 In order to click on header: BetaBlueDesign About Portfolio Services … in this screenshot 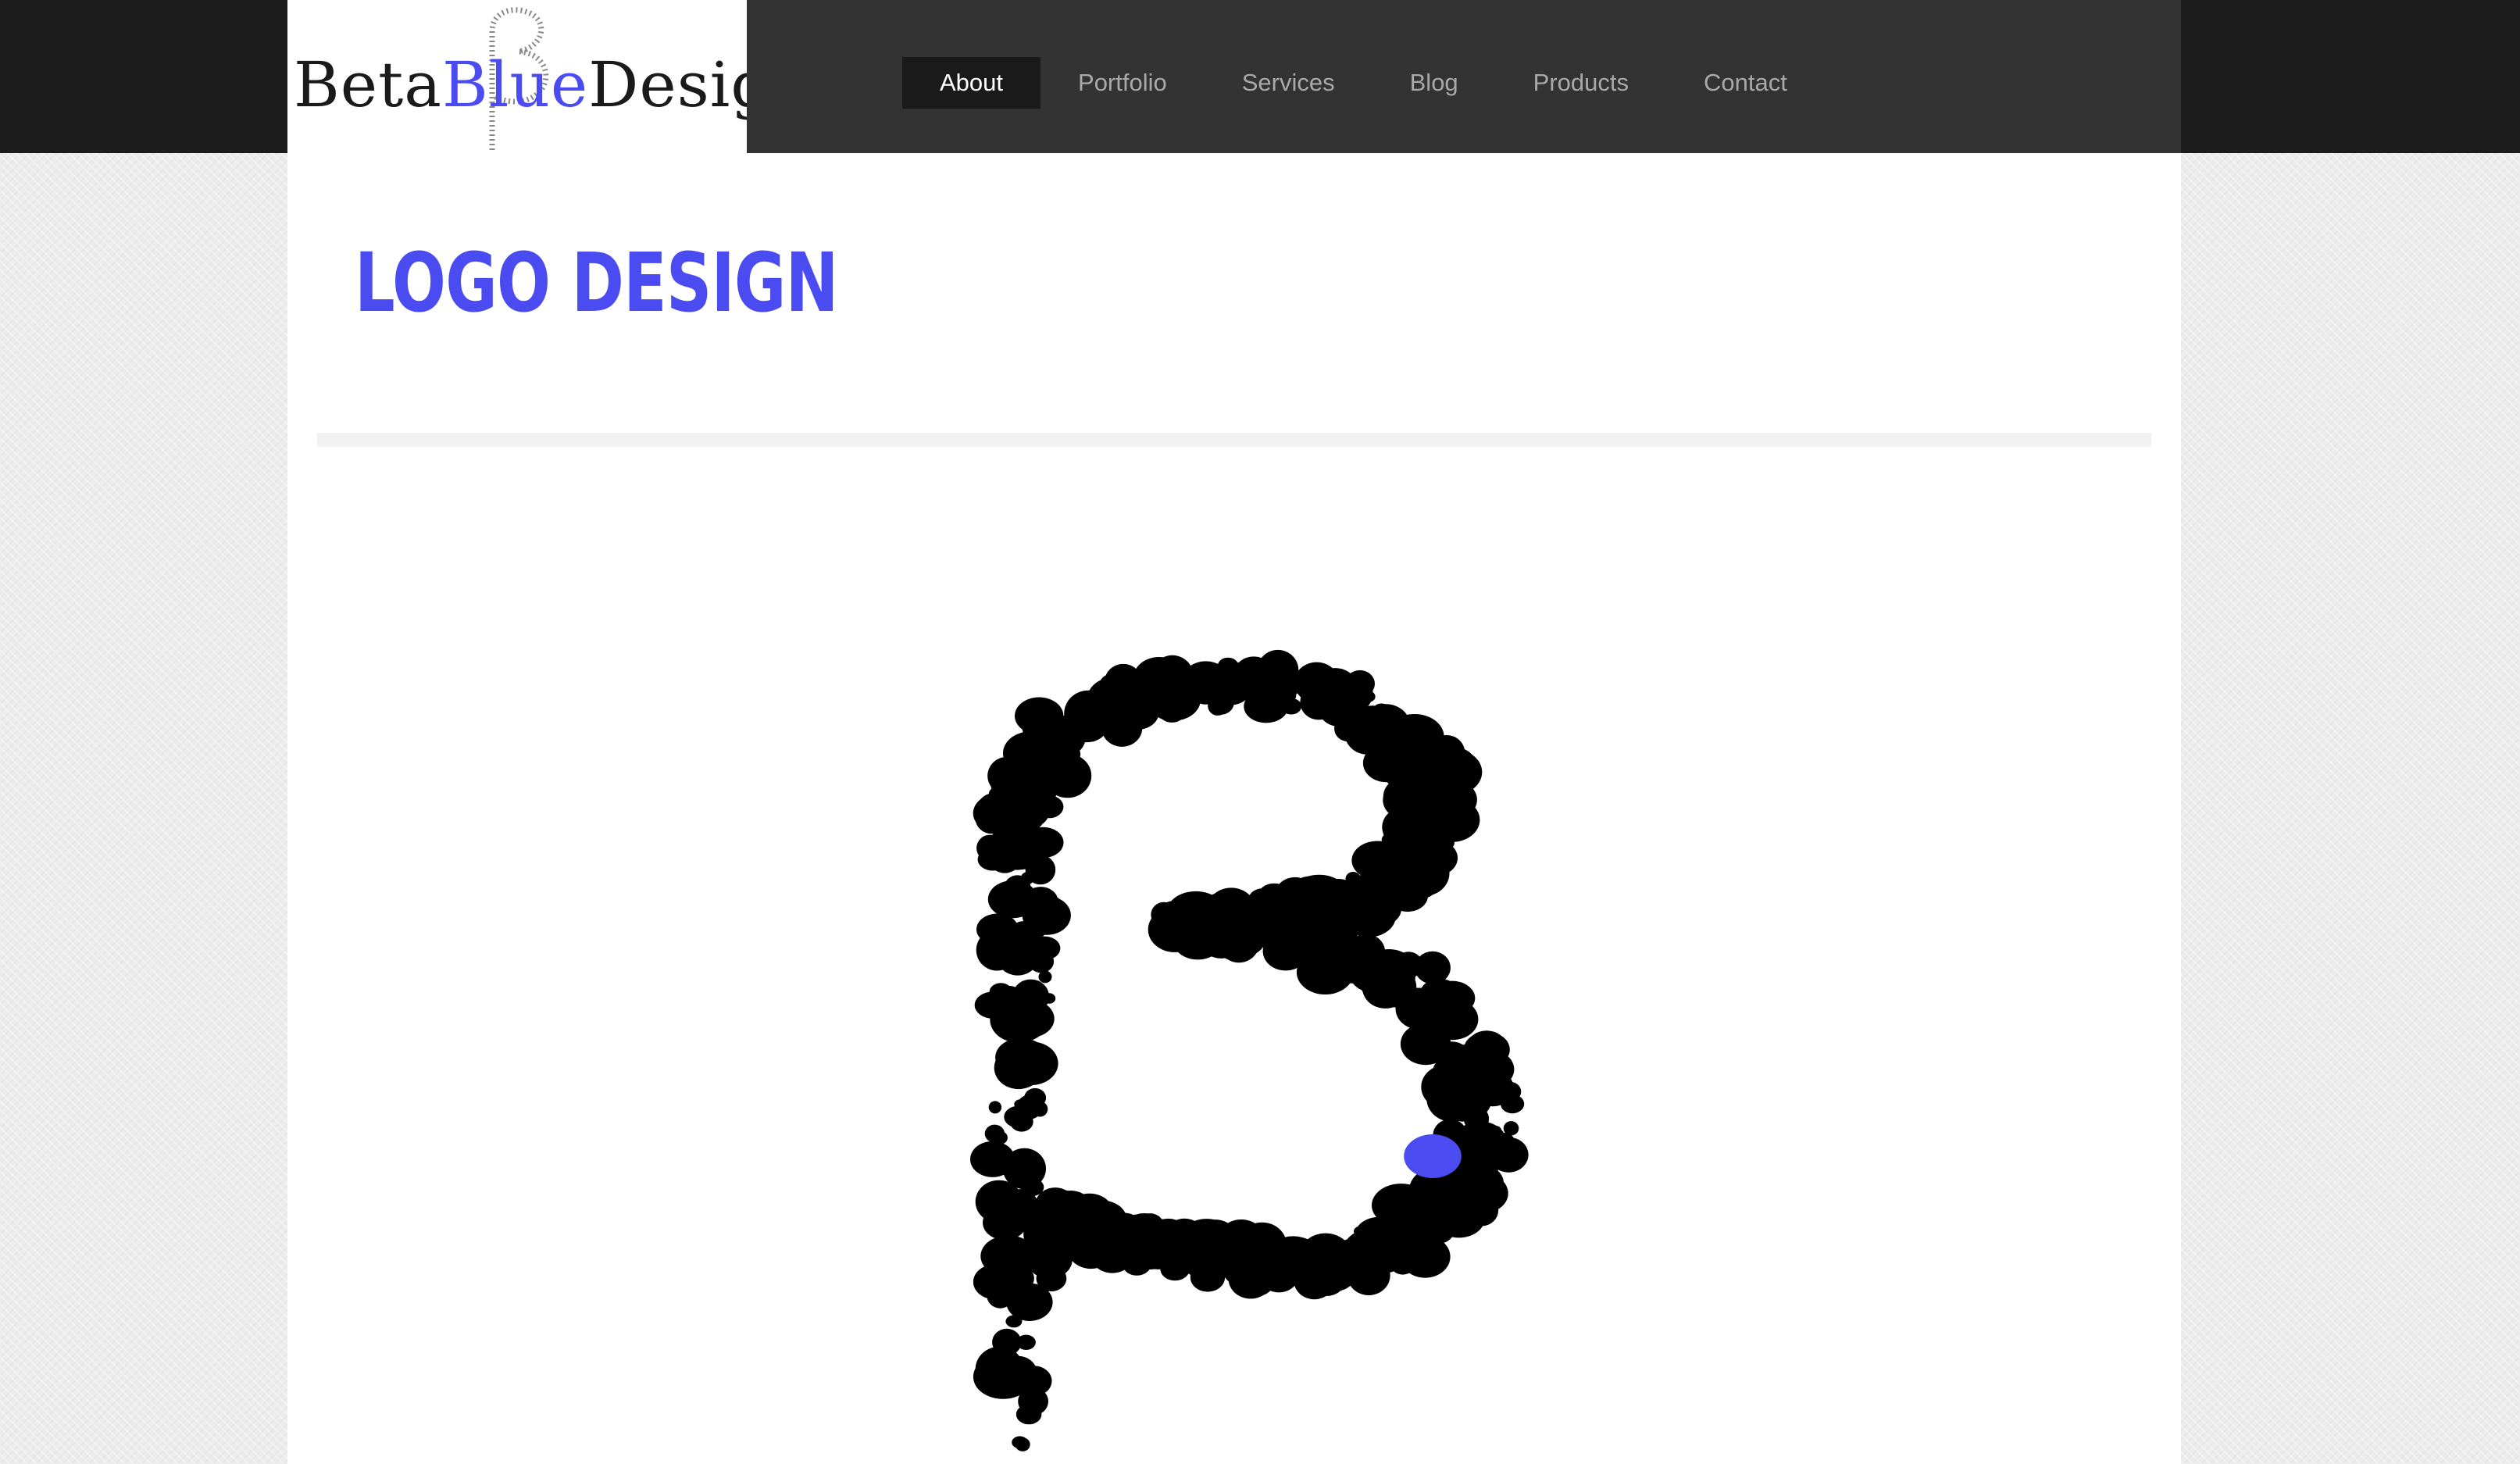, I will do `click(1234, 76)`.